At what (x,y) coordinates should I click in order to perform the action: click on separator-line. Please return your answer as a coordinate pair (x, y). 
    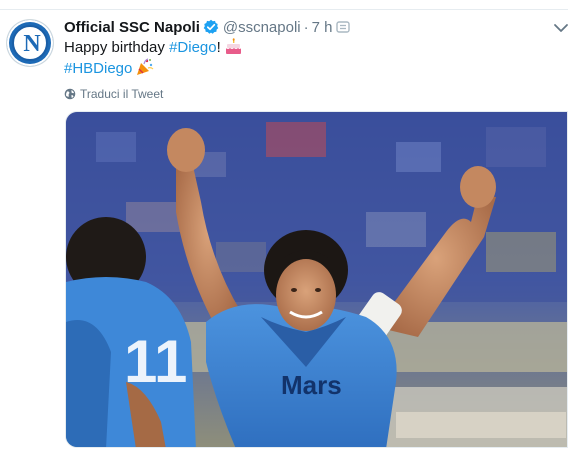
    Looking at the image, I should click on (284, 9).